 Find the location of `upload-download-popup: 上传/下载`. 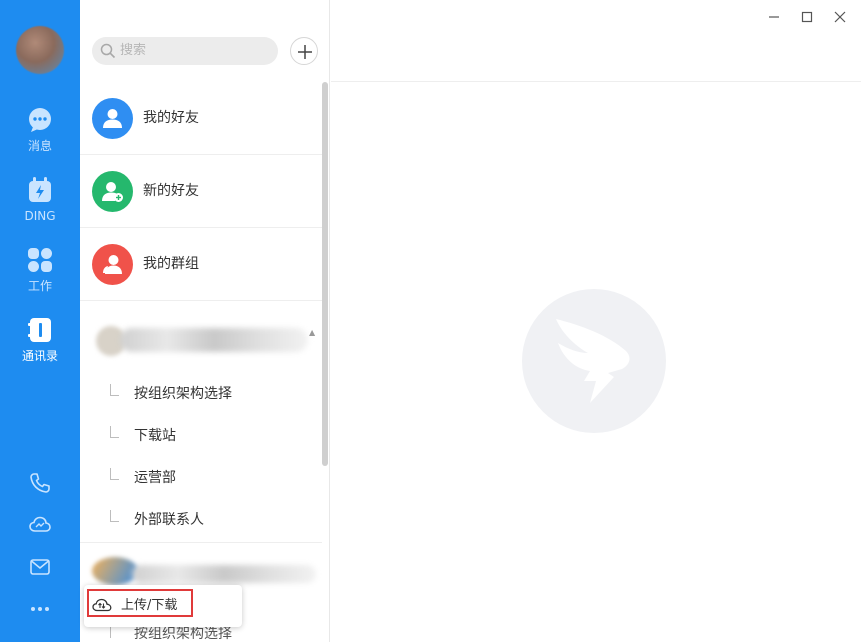

upload-download-popup: 上传/下载 is located at coordinates (163, 606).